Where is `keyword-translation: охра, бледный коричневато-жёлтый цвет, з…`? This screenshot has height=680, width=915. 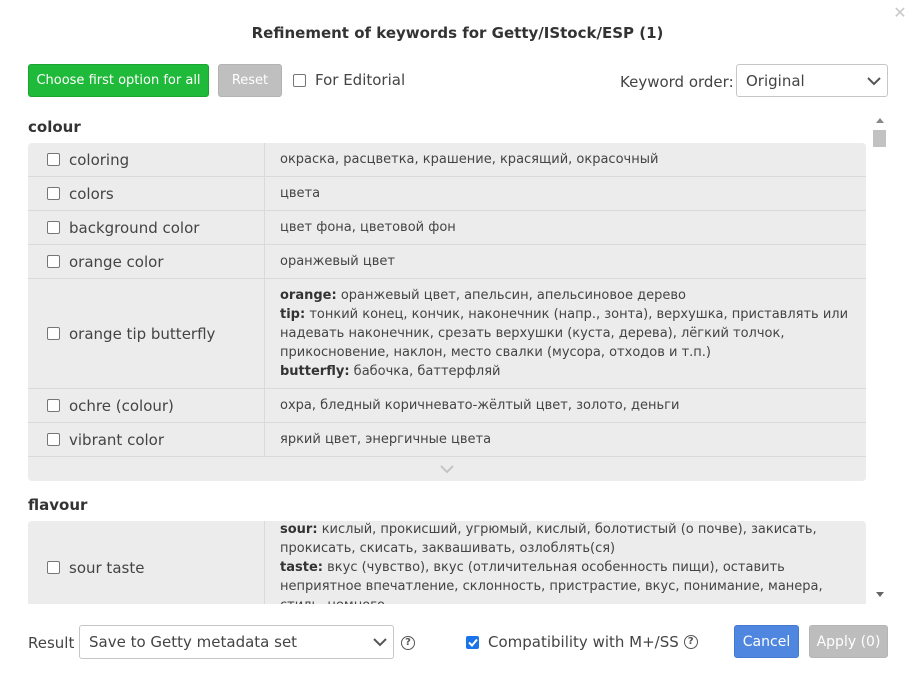
keyword-translation: охра, бледный коричневато-жёлтый цвет, з… is located at coordinates (480, 405).